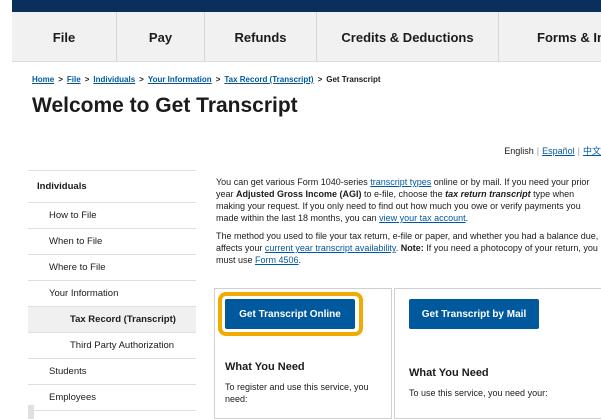 Image resolution: width=601 pixels, height=419 pixels. I want to click on top-banner, so click(306, 6).